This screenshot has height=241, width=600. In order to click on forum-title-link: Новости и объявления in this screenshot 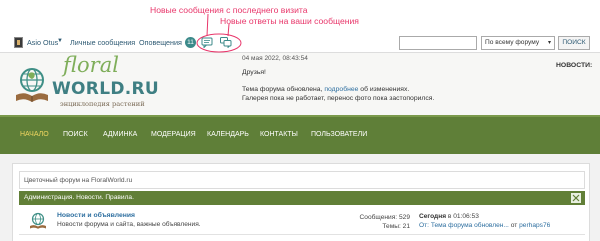, I will do `click(96, 215)`.